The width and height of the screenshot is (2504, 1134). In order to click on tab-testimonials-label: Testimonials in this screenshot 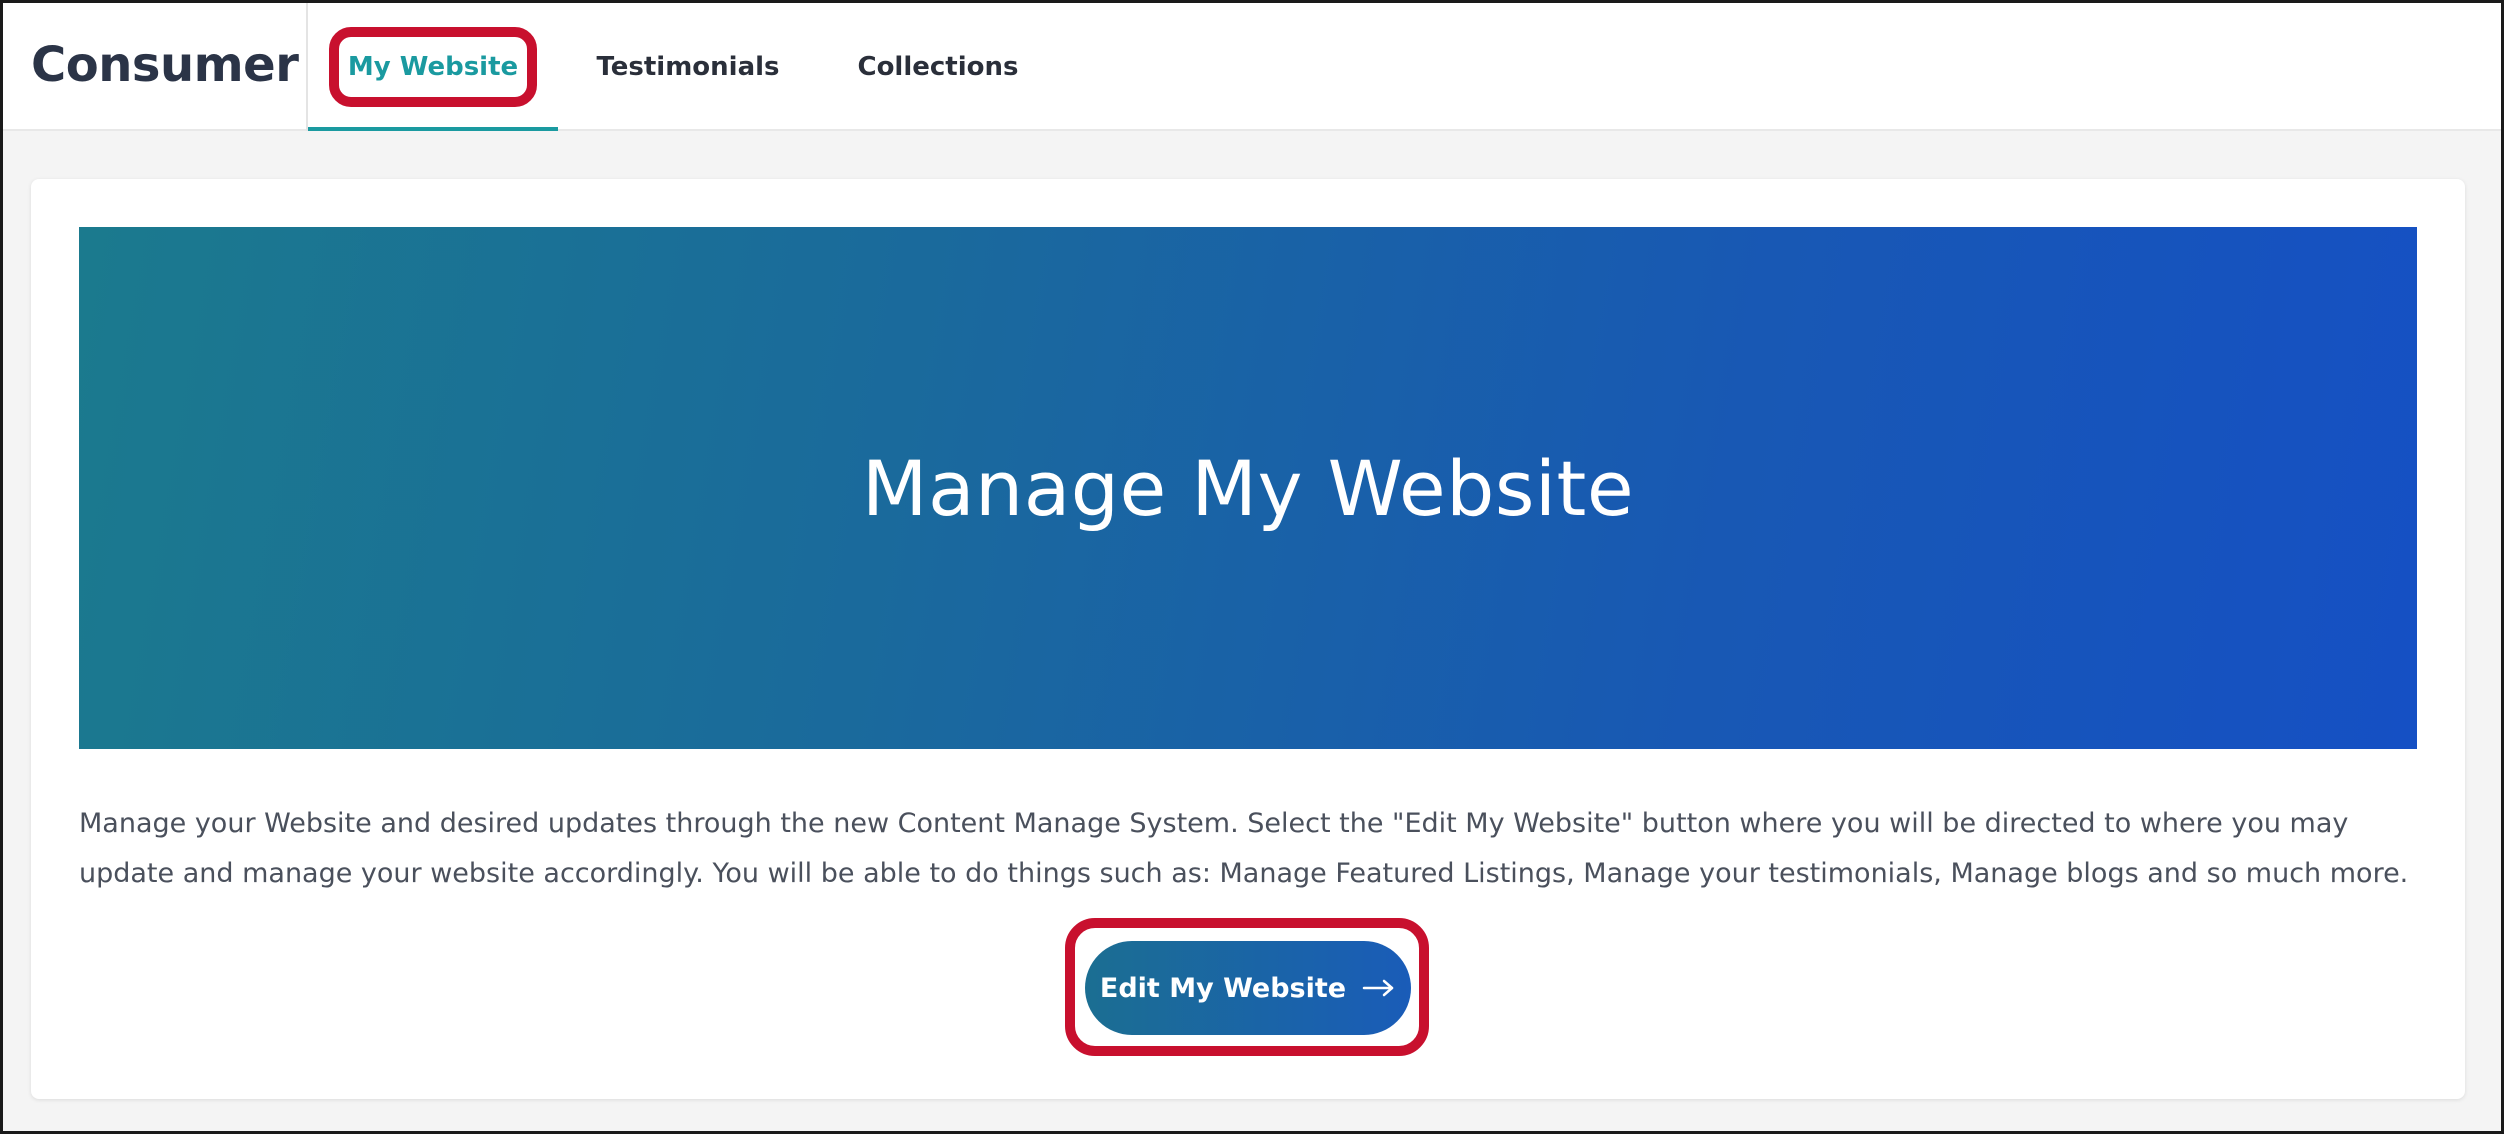, I will do `click(688, 67)`.